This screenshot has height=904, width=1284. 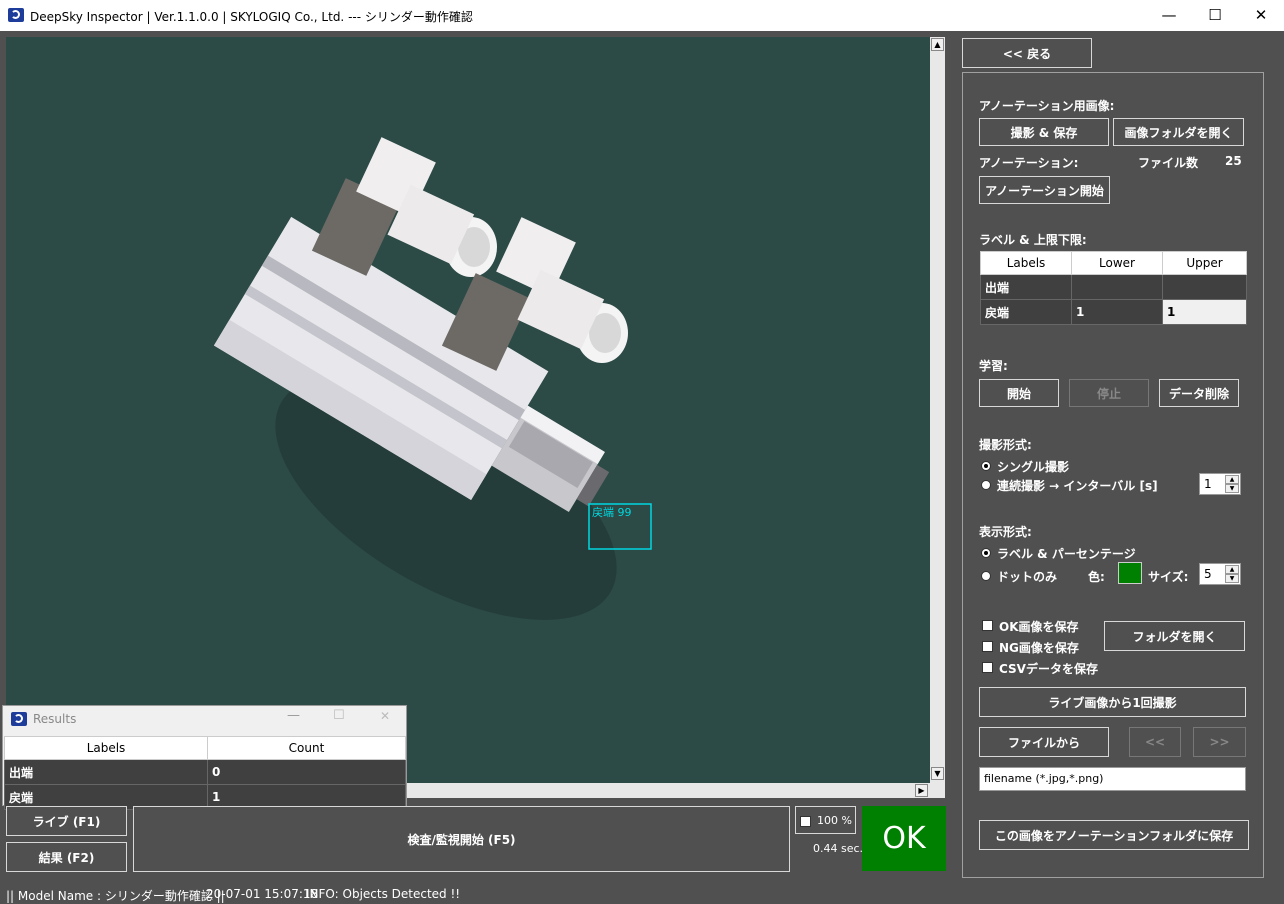 What do you see at coordinates (1168, 163) in the screenshot?
I see `file-count-label: ファイル数` at bounding box center [1168, 163].